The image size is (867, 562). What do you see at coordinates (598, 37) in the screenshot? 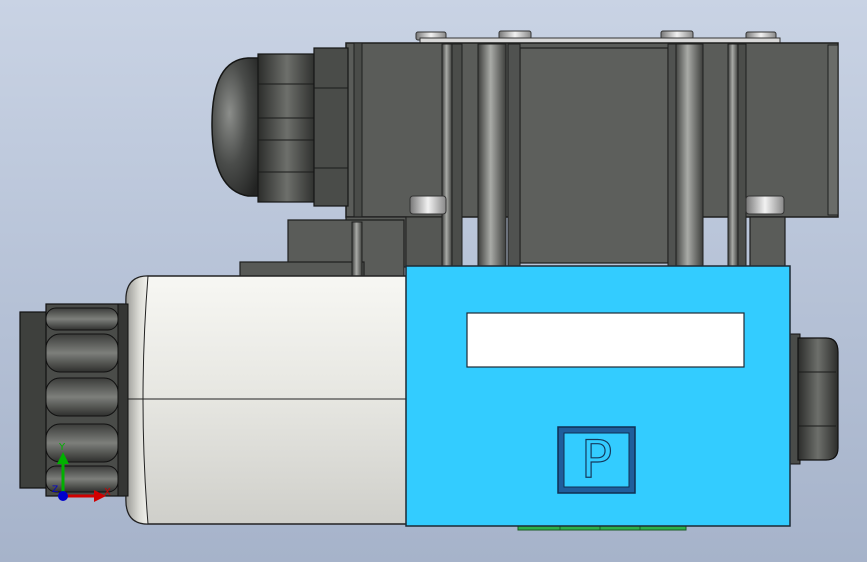
I see `top-screw-heads` at bounding box center [598, 37].